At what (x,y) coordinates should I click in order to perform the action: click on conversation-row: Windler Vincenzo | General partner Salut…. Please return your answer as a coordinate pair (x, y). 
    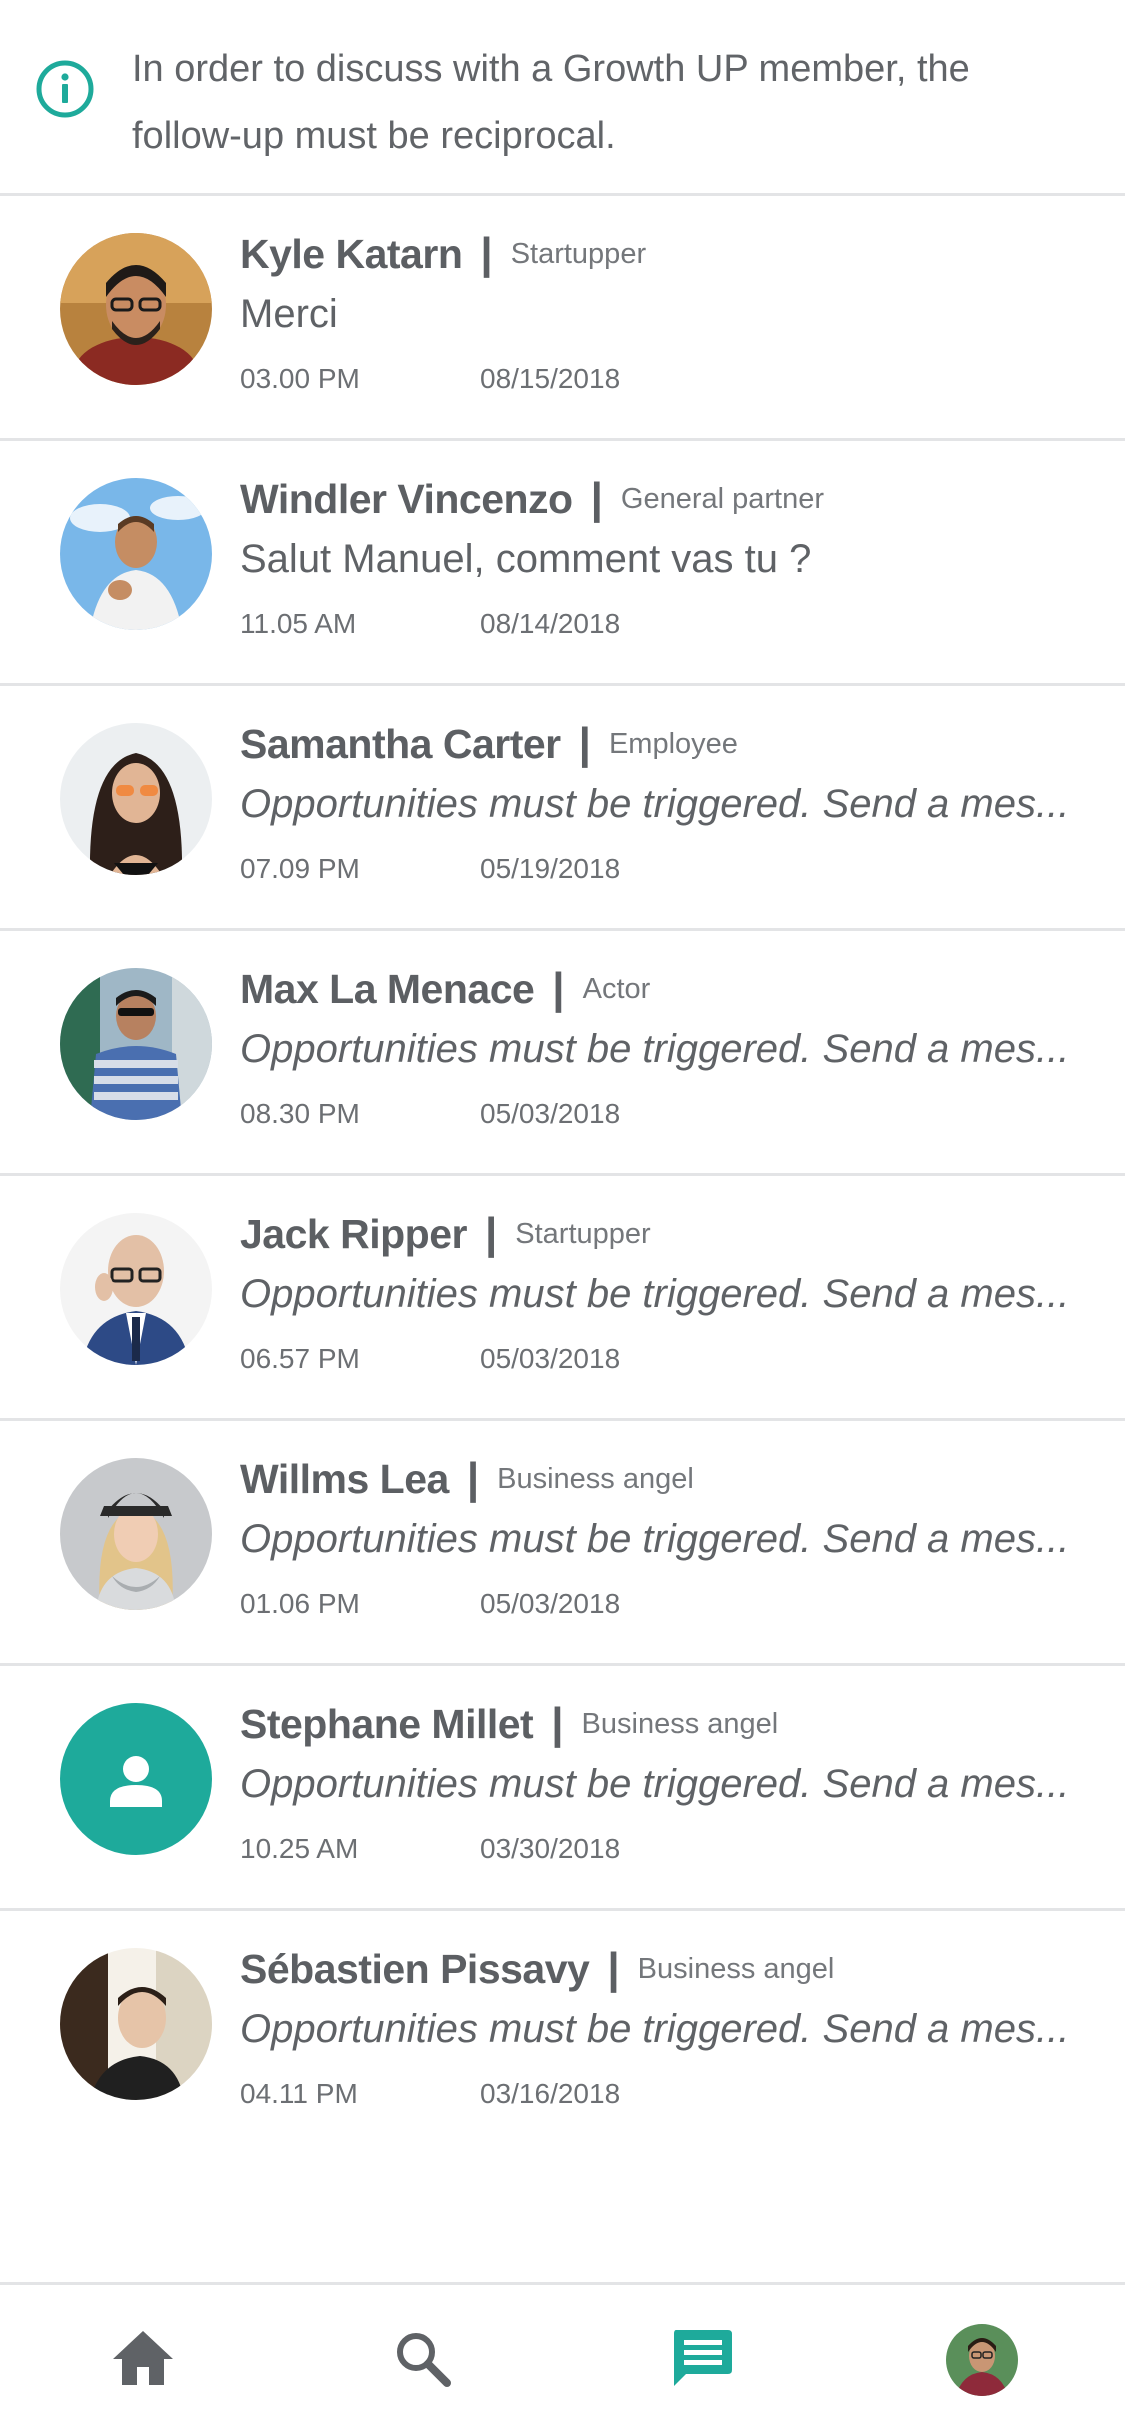
    Looking at the image, I should click on (562, 563).